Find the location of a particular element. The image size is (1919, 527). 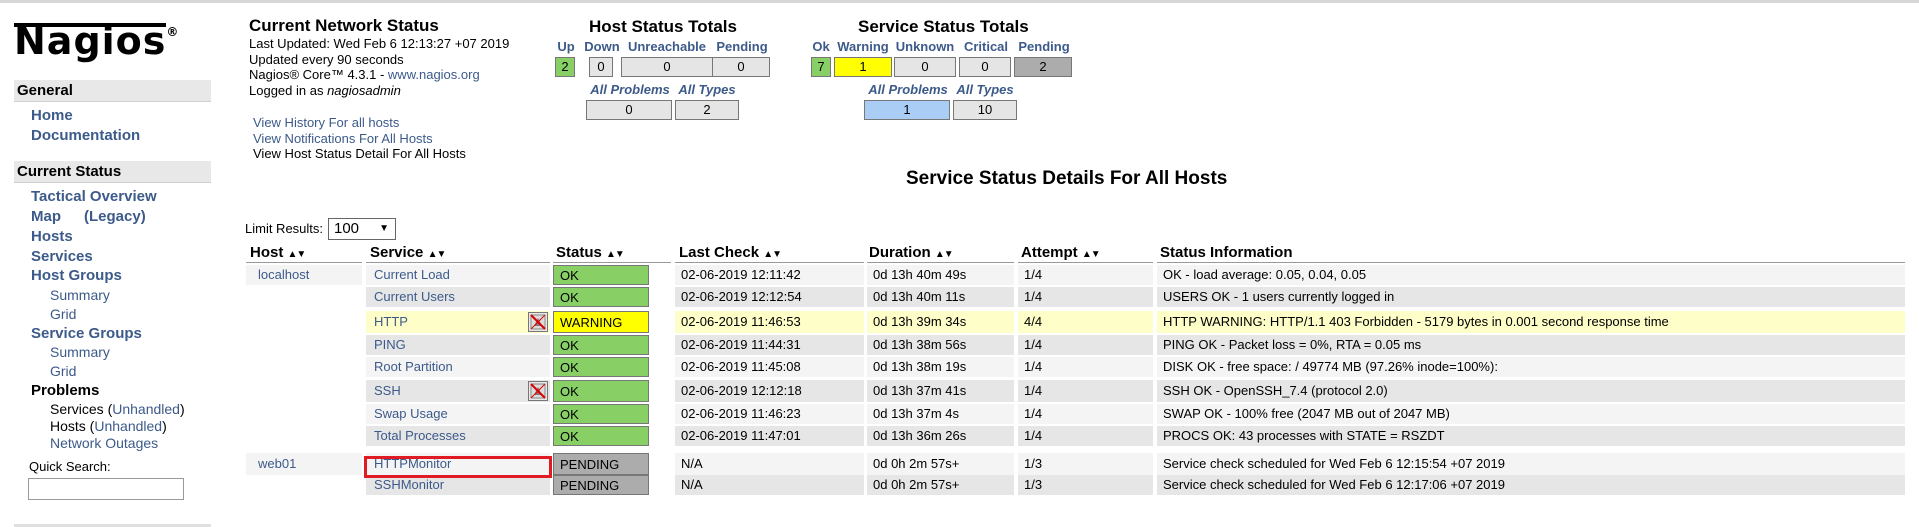

svc-hdr-warning: Warning is located at coordinates (863, 46).